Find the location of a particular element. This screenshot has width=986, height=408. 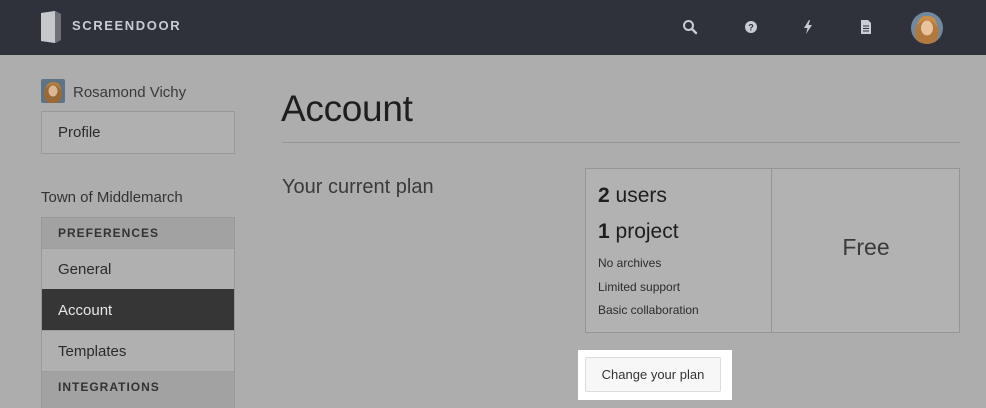

sidebar-item-profile: Profile is located at coordinates (138, 132).